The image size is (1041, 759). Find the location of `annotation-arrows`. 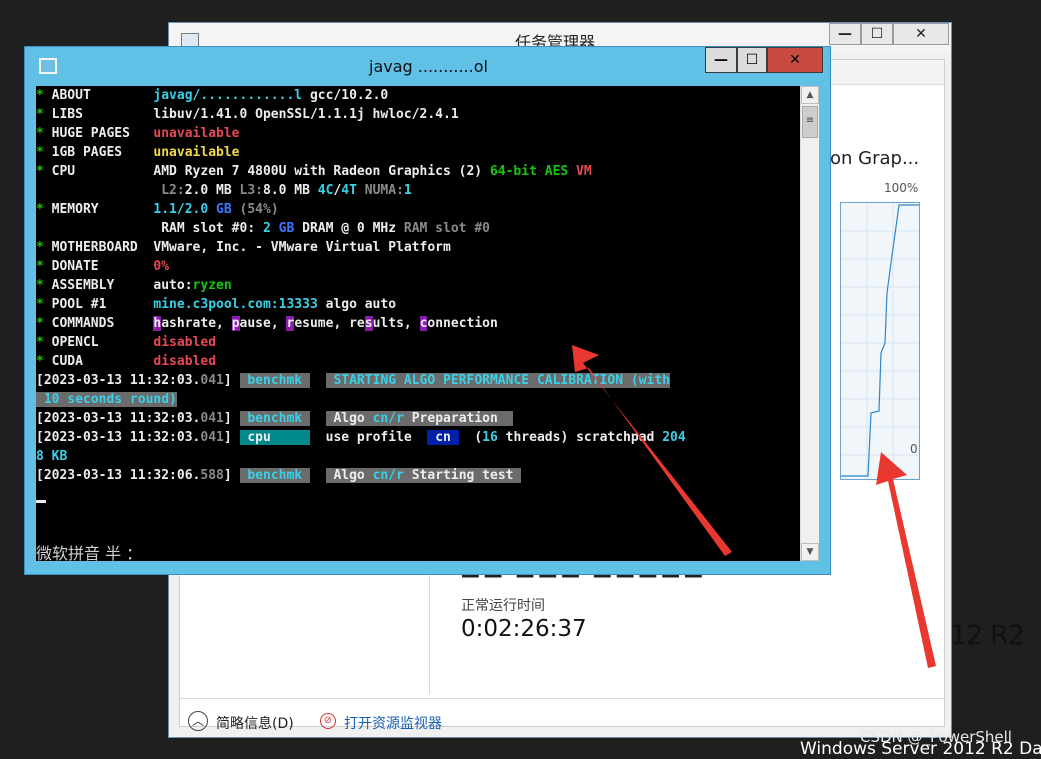

annotation-arrows is located at coordinates (754, 506).